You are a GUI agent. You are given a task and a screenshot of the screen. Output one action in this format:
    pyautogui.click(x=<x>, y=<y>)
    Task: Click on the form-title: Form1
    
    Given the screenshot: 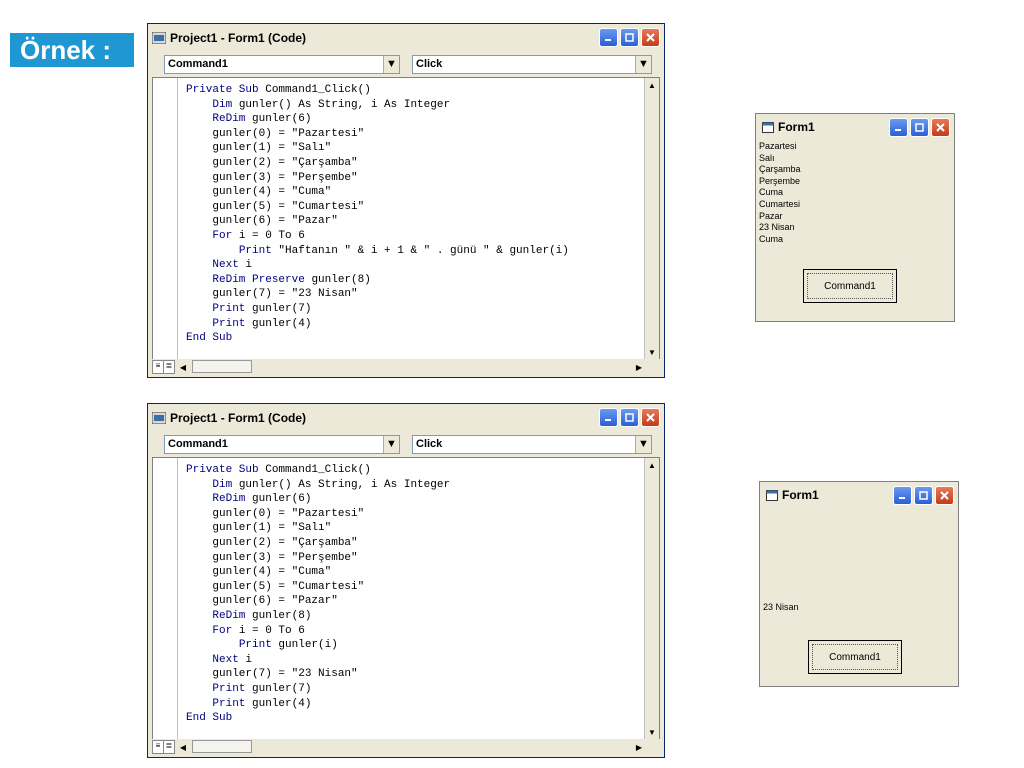 What is the action you would take?
    pyautogui.click(x=796, y=127)
    